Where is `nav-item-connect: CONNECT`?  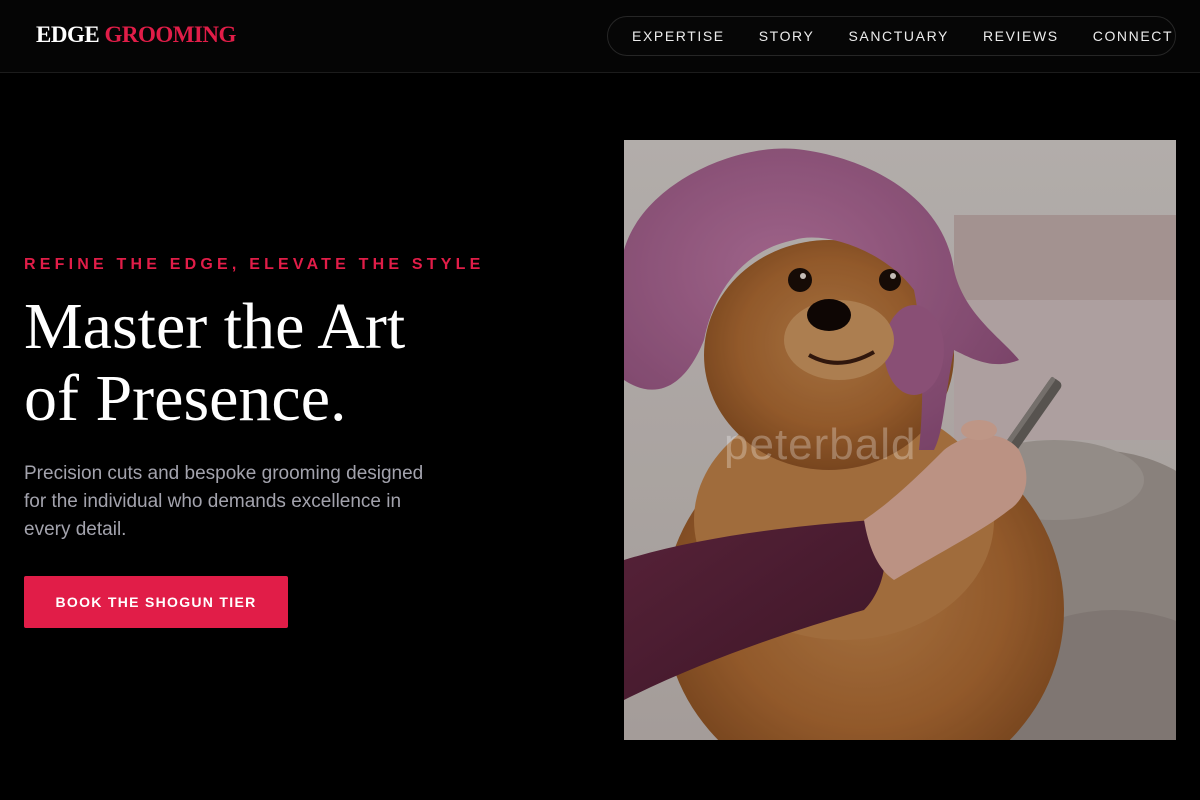
nav-item-connect: CONNECT is located at coordinates (1133, 36).